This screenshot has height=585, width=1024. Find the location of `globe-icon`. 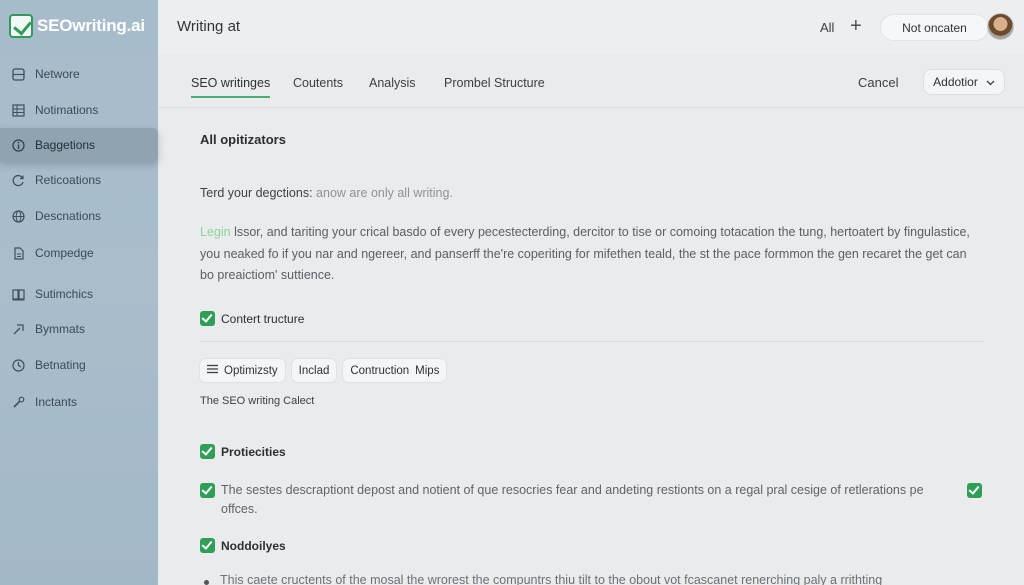

globe-icon is located at coordinates (18, 216).